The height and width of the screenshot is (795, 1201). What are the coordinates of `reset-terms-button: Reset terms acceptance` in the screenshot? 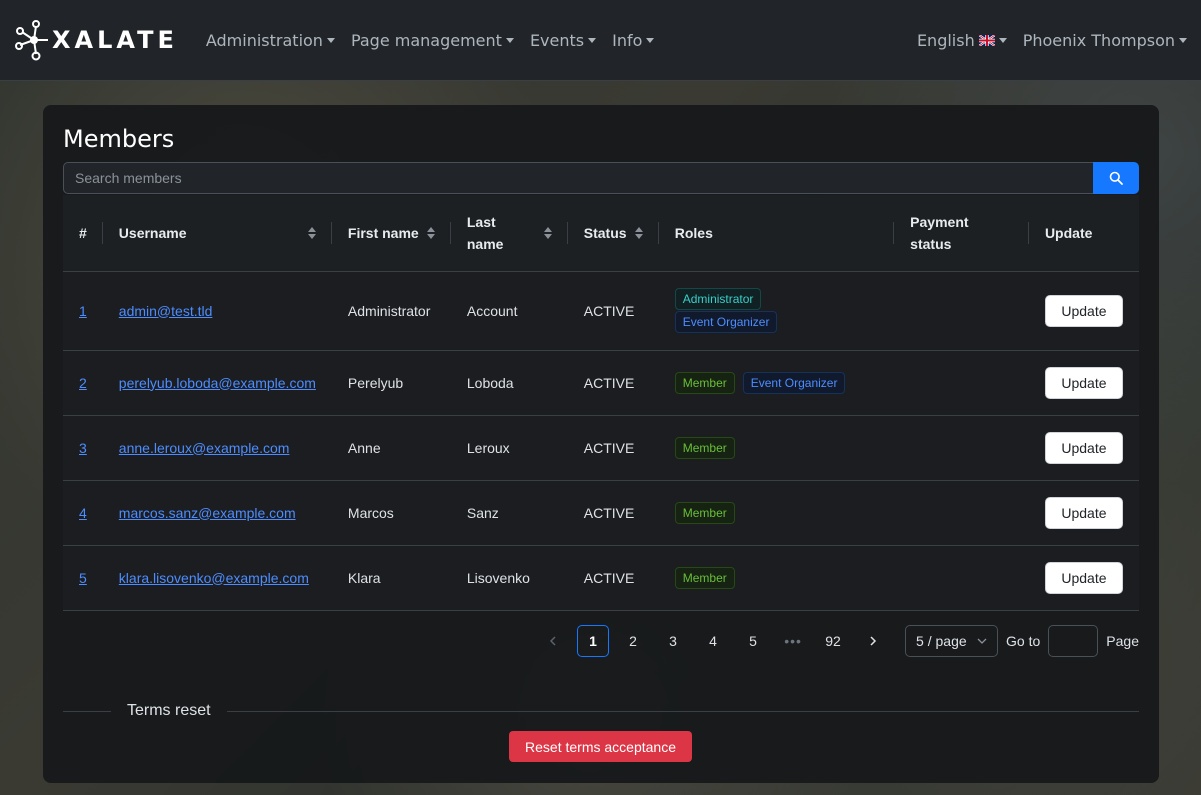 It's located at (600, 746).